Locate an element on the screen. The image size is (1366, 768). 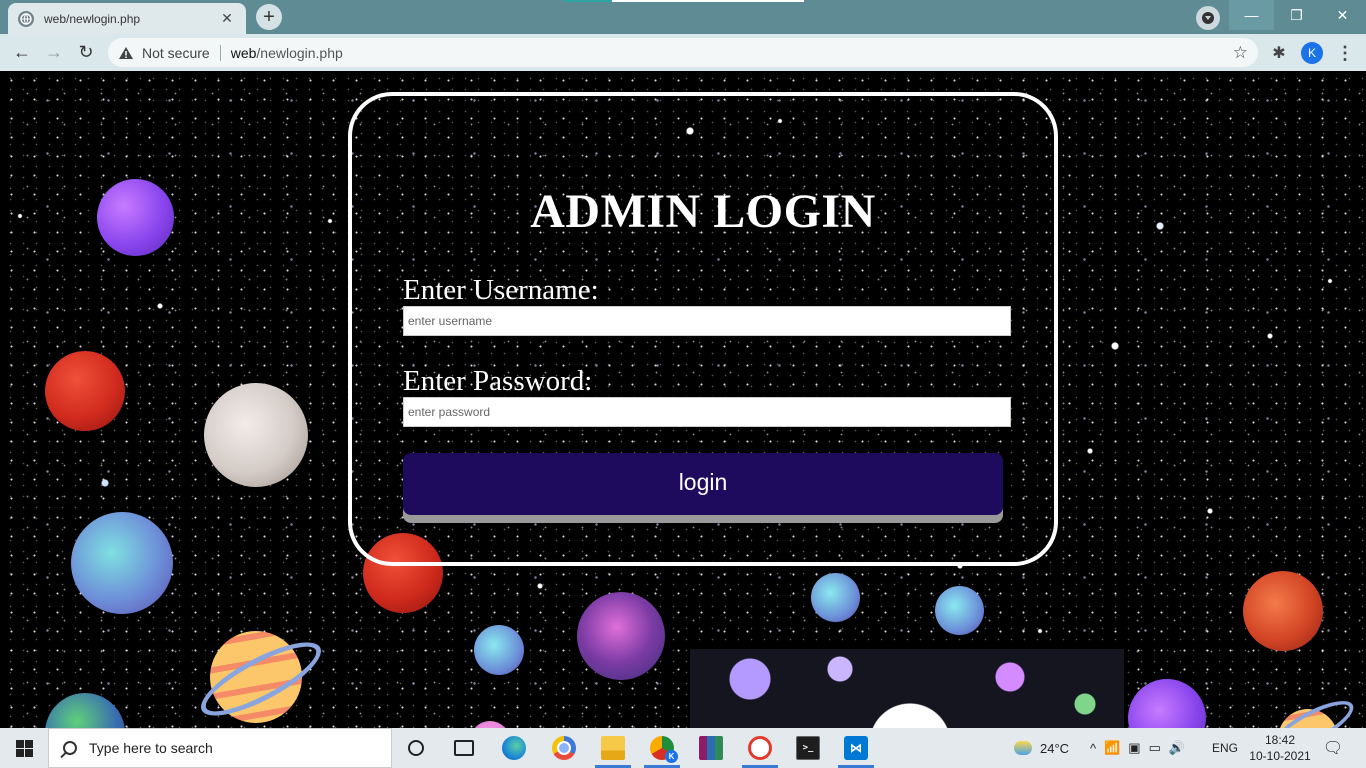
start-button is located at coordinates (24, 748).